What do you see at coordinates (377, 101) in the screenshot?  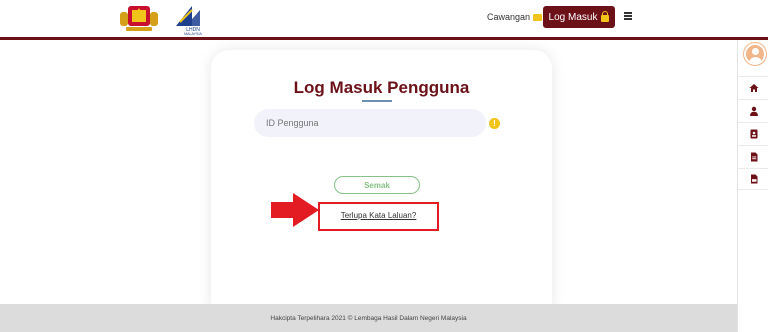 I see `title-underline` at bounding box center [377, 101].